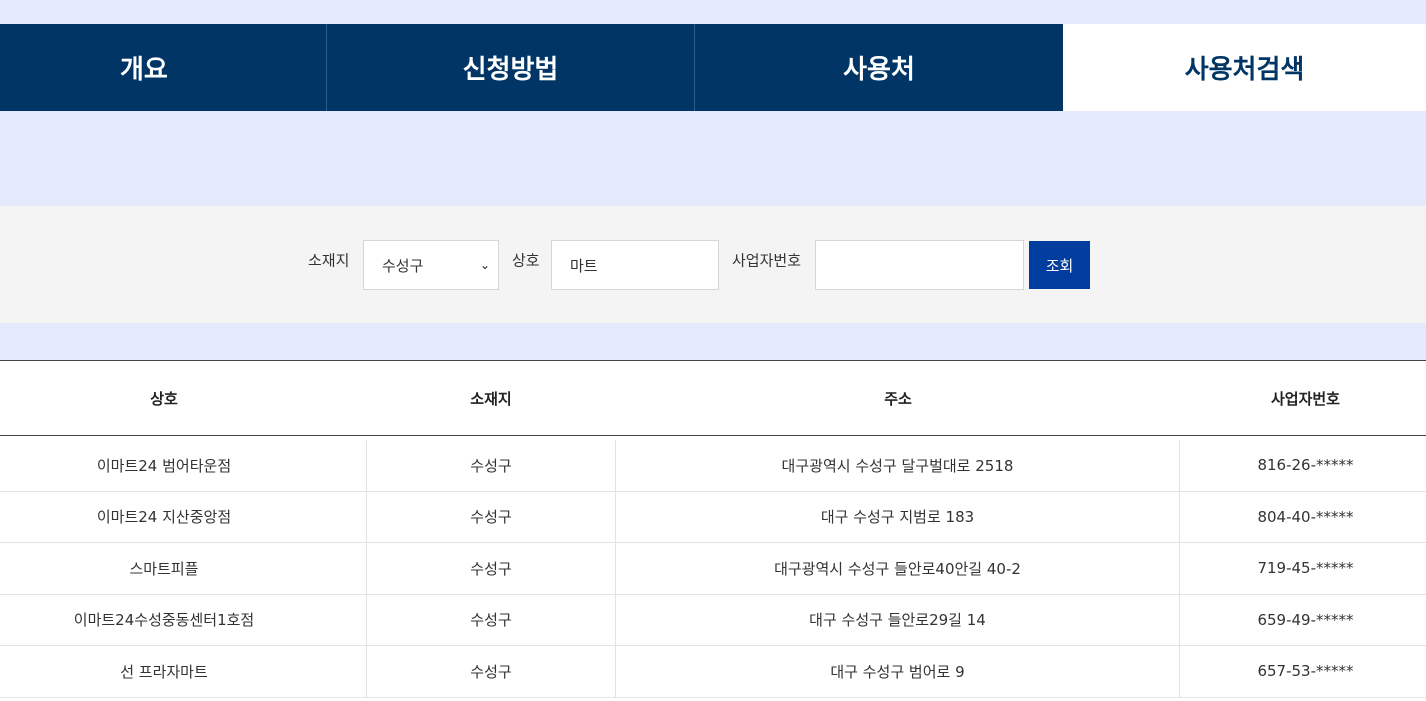 The image size is (1426, 701). I want to click on column-header-address: 주소, so click(898, 399).